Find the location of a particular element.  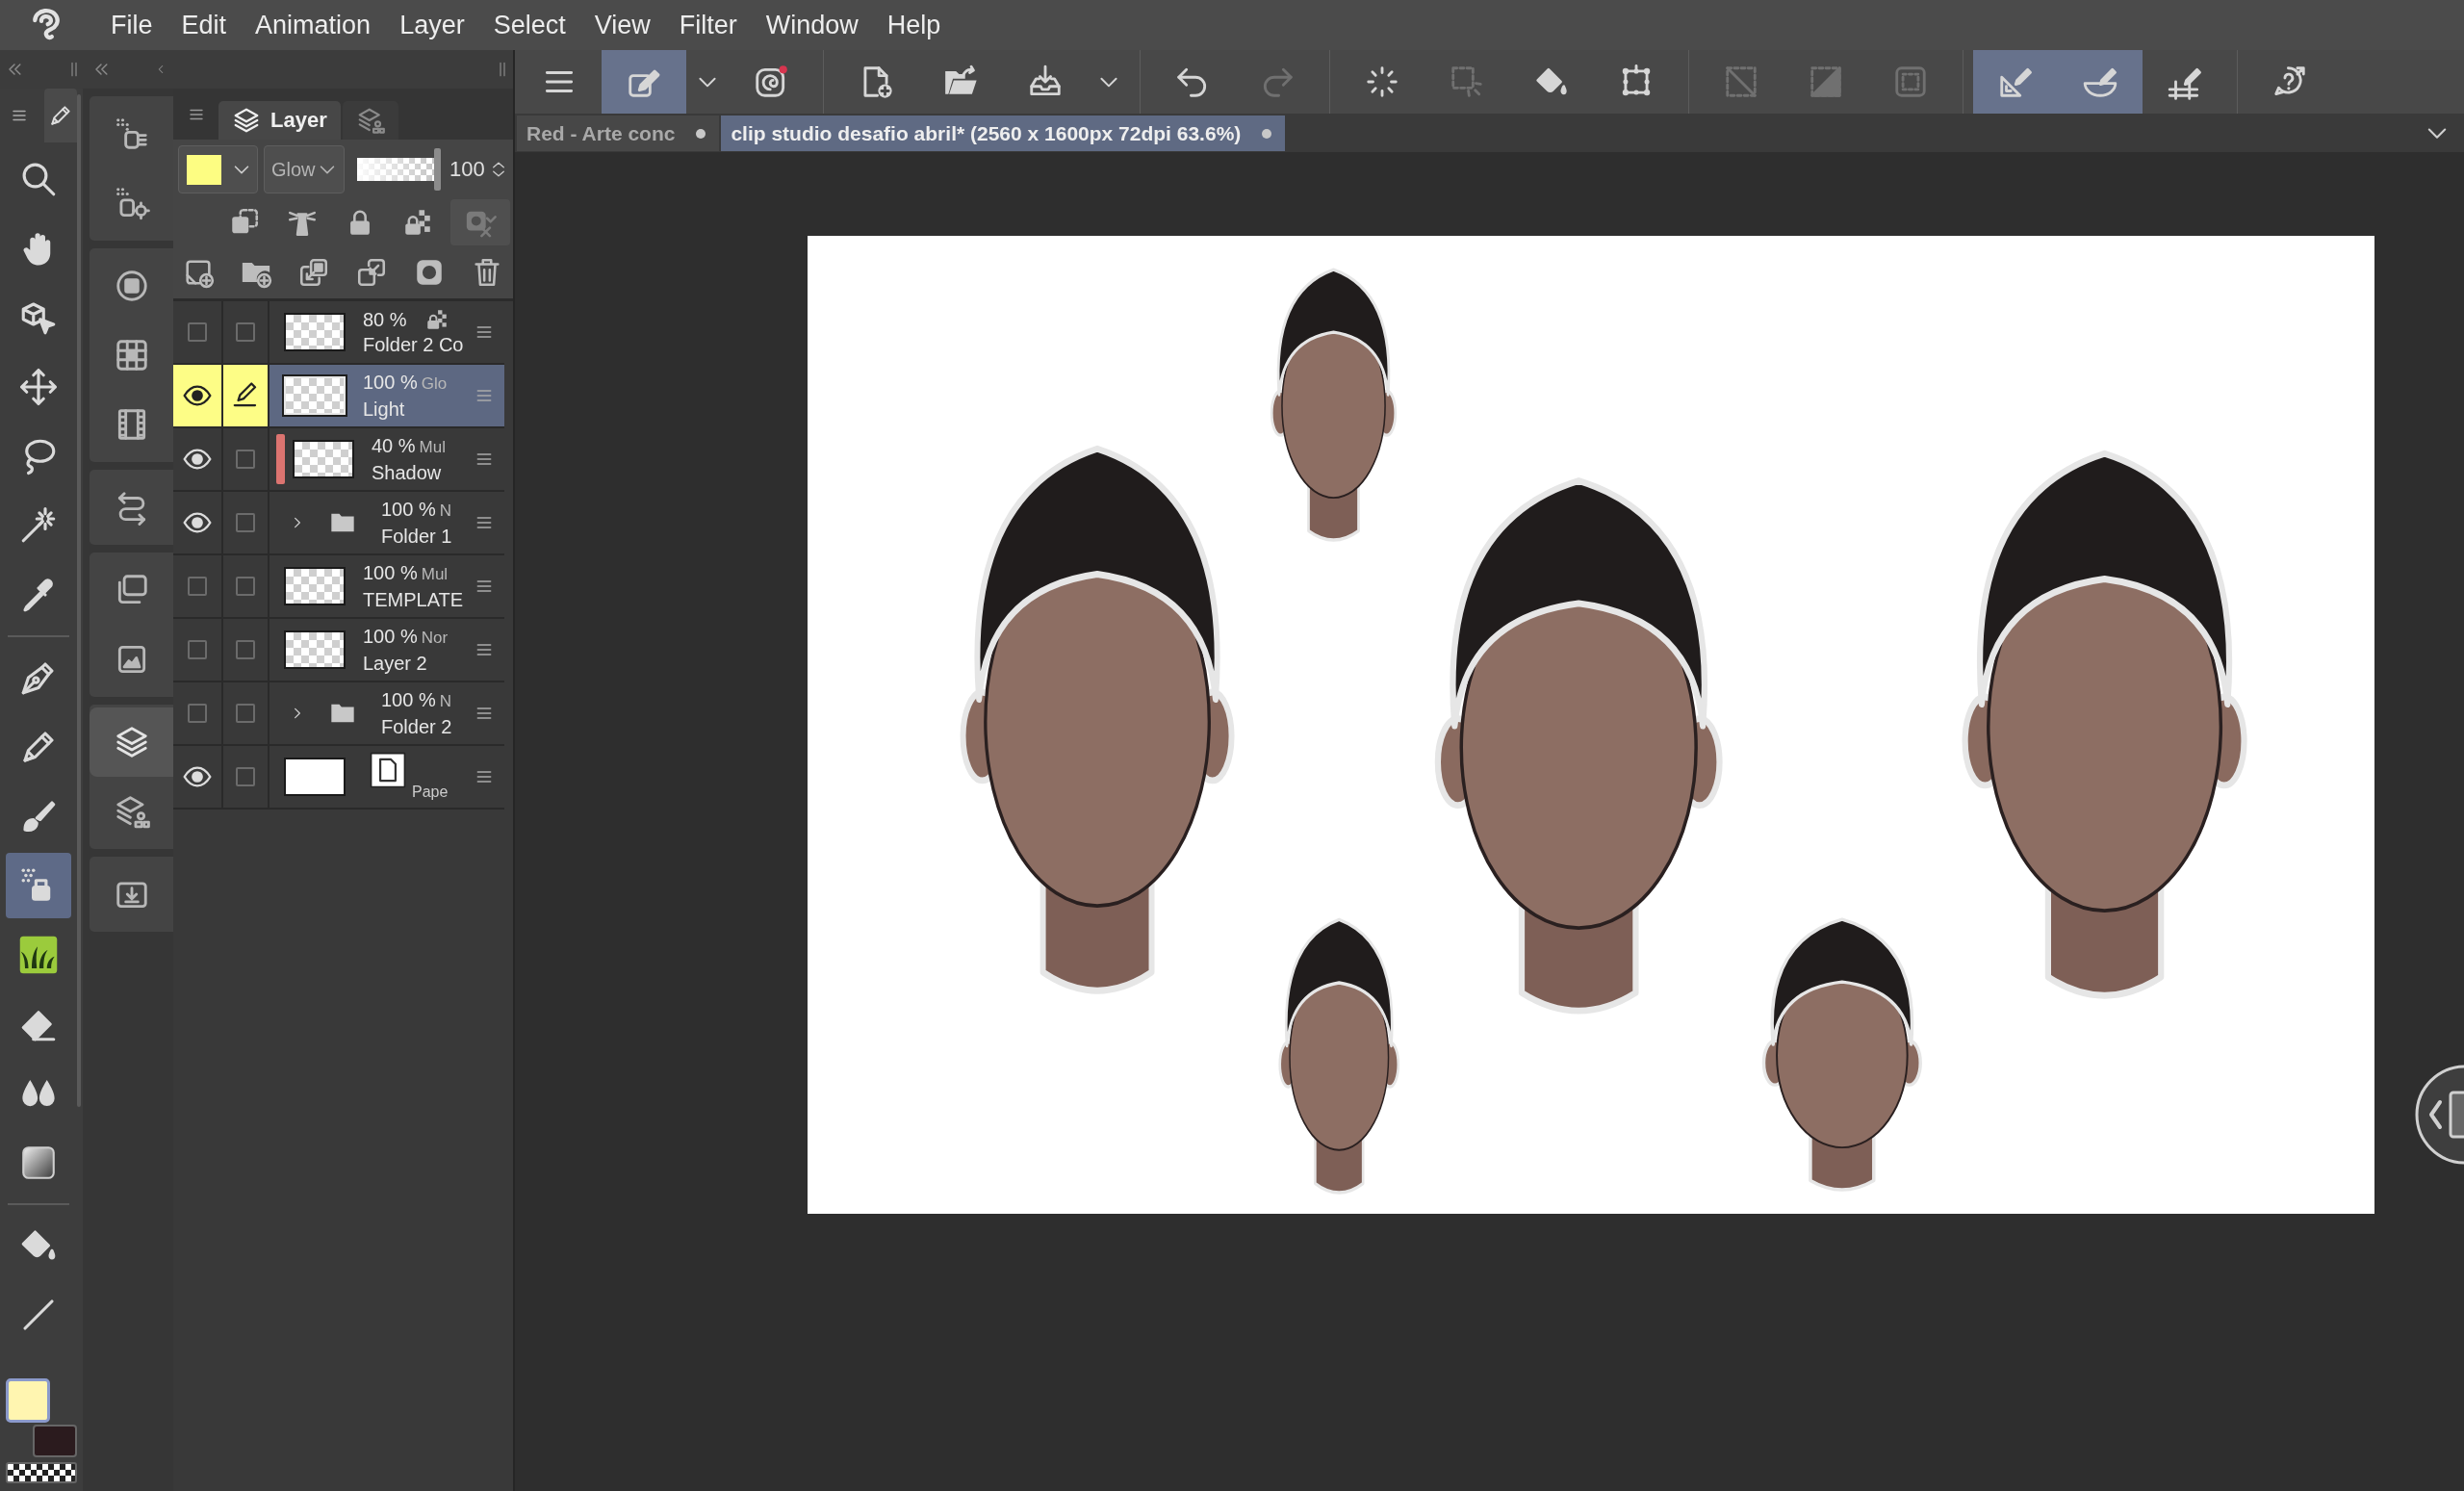

layer-color-dropdown is located at coordinates (218, 169).